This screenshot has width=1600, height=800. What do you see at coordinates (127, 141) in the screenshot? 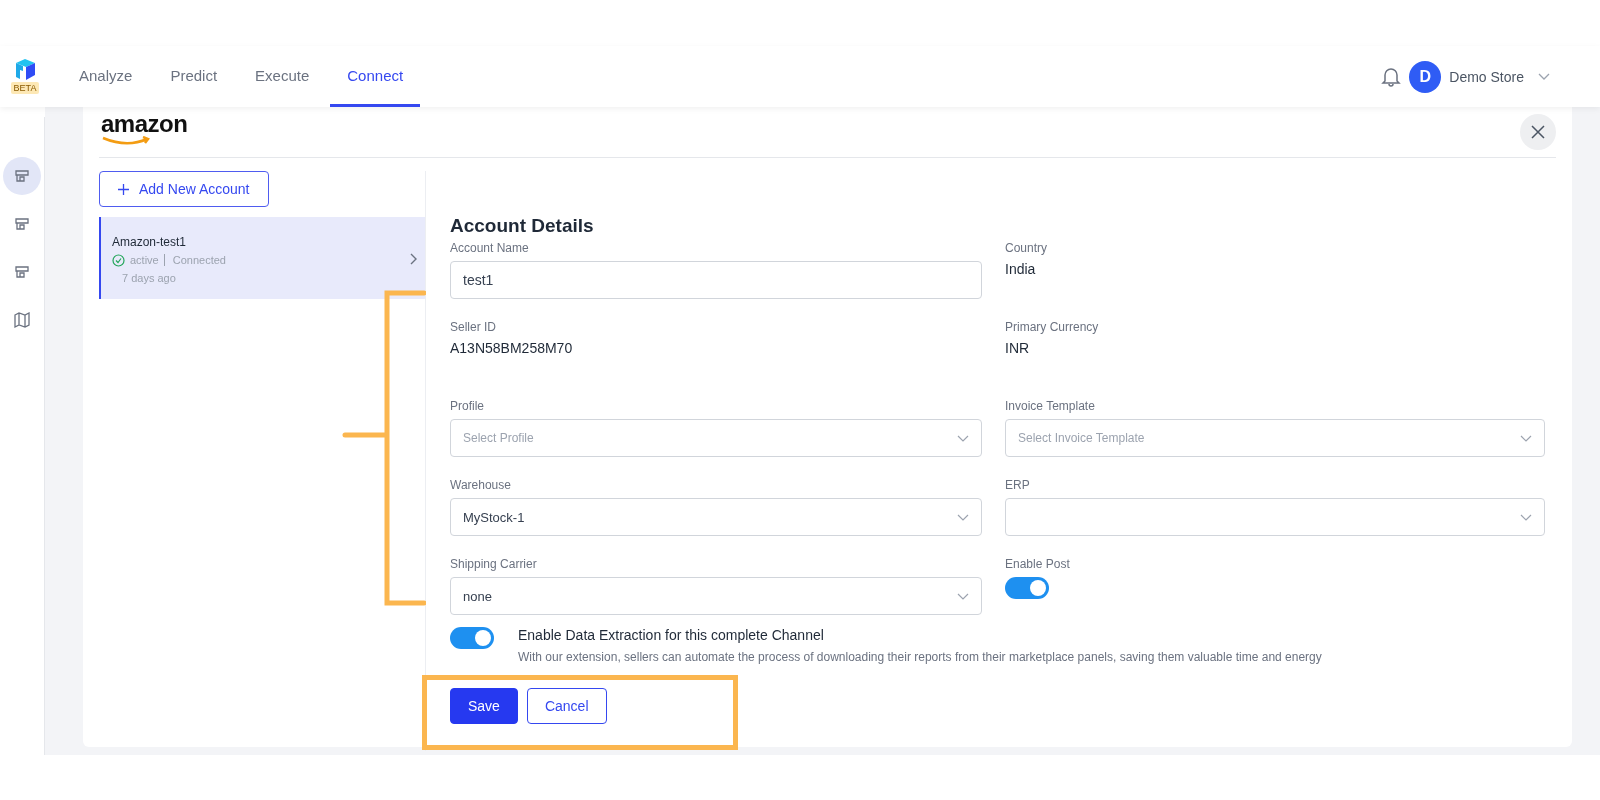
I see `smile-arrow-icon` at bounding box center [127, 141].